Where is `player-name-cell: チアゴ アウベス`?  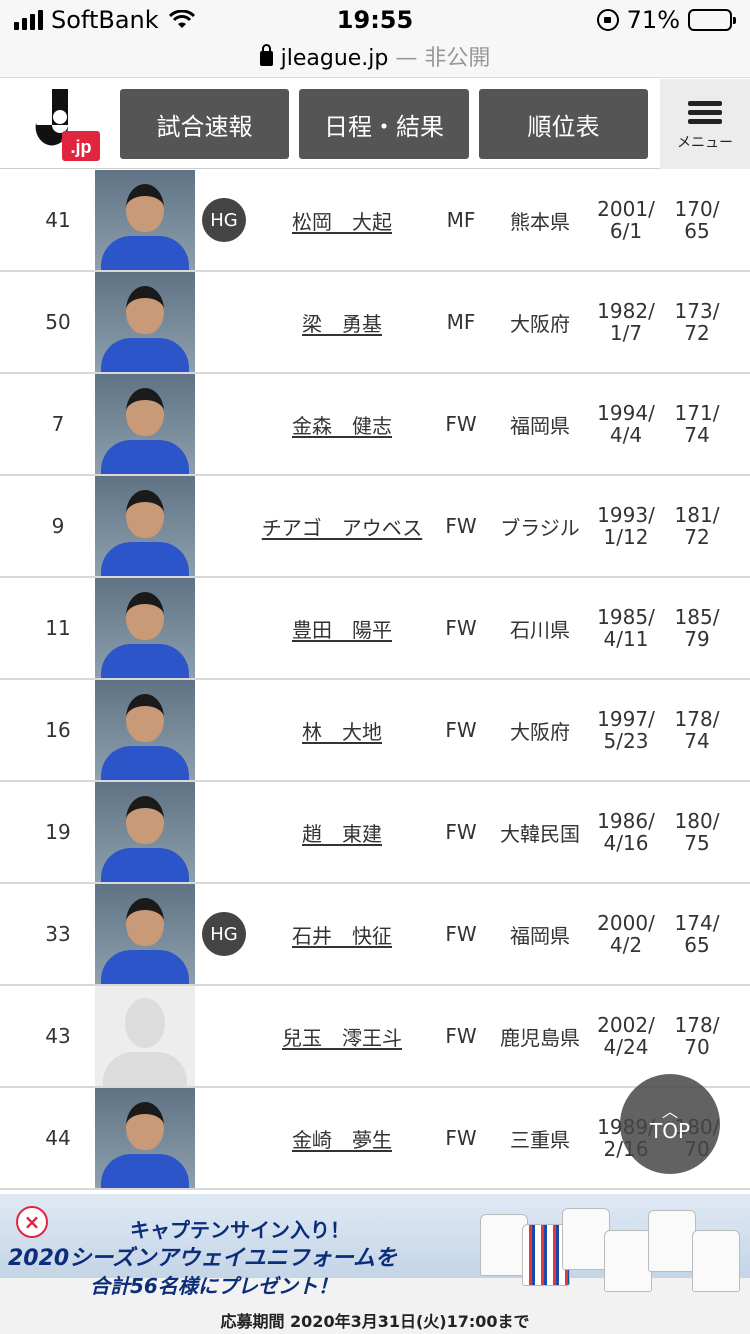
player-name-cell: チアゴ アウベス is located at coordinates (342, 526).